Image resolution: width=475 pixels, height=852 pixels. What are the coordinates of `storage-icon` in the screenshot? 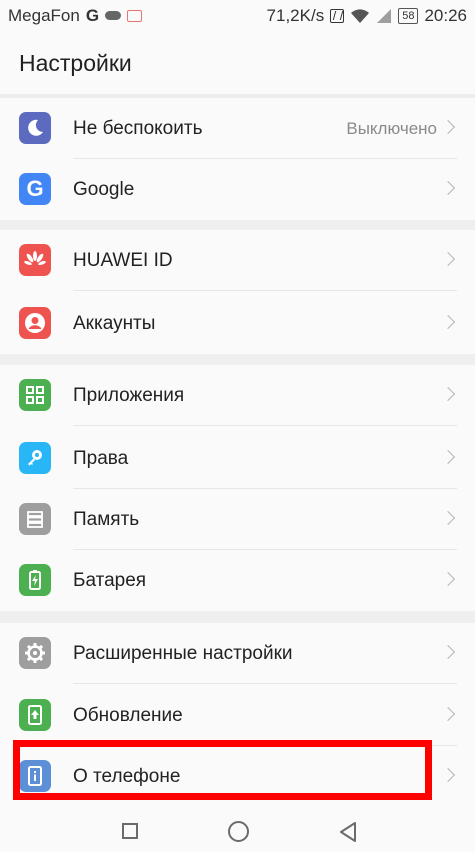 It's located at (35, 519).